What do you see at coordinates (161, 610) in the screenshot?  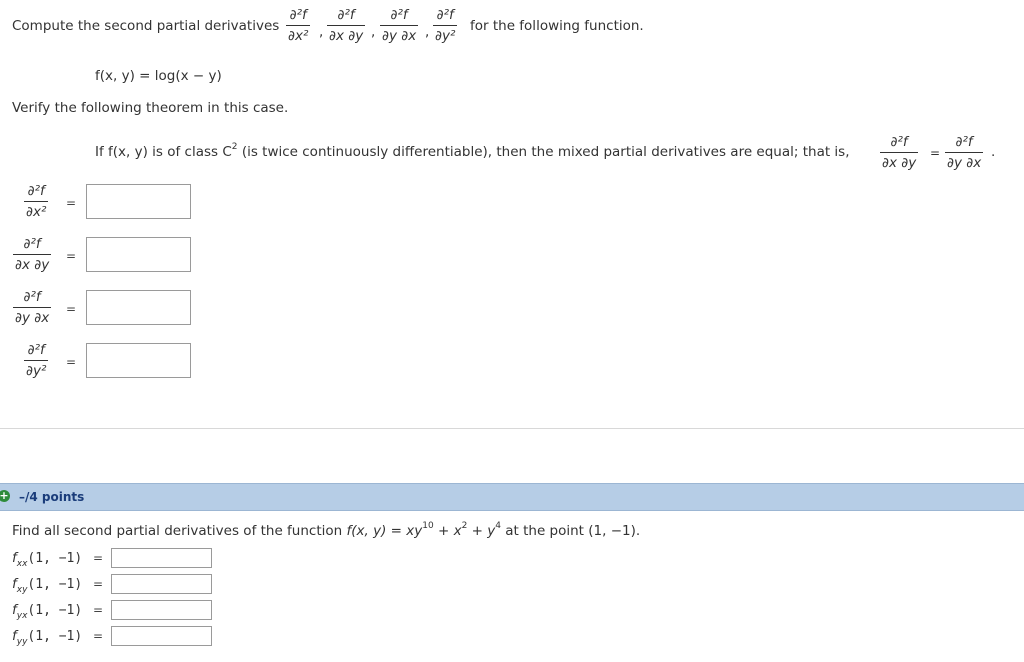 I see `fyx-input` at bounding box center [161, 610].